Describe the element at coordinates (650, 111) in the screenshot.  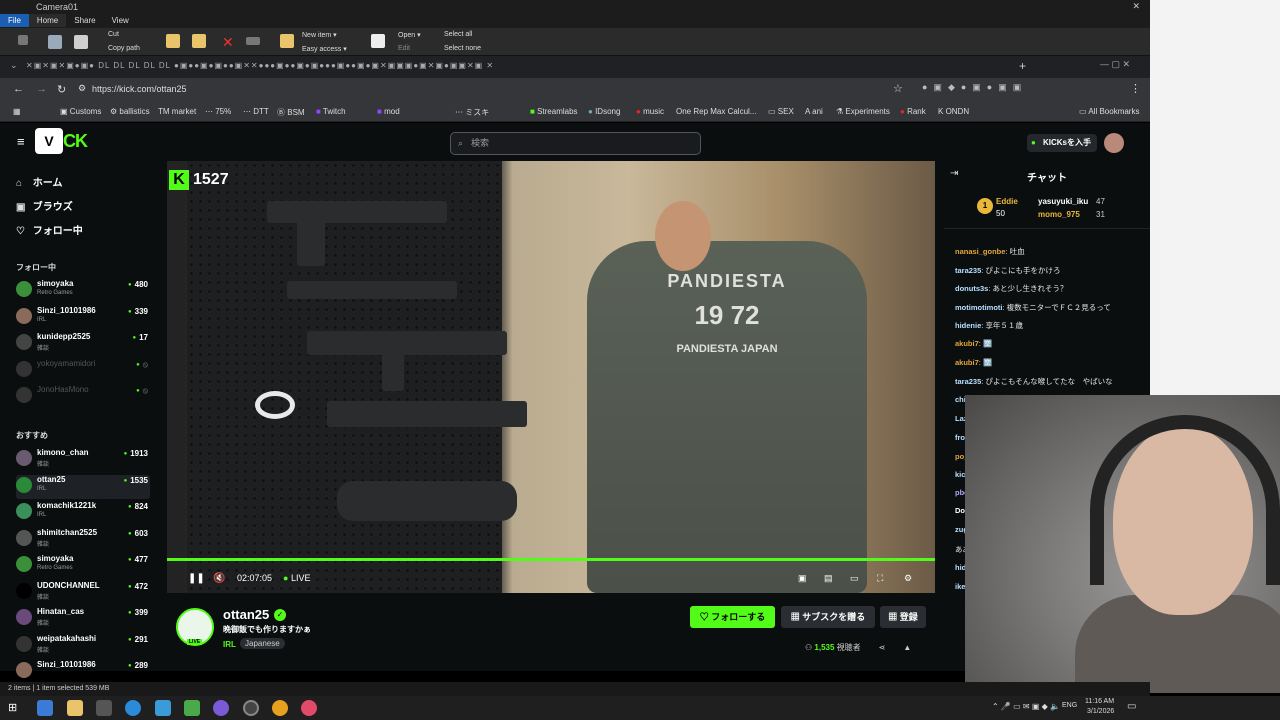
I see `bookmark-music: ● music` at that location.